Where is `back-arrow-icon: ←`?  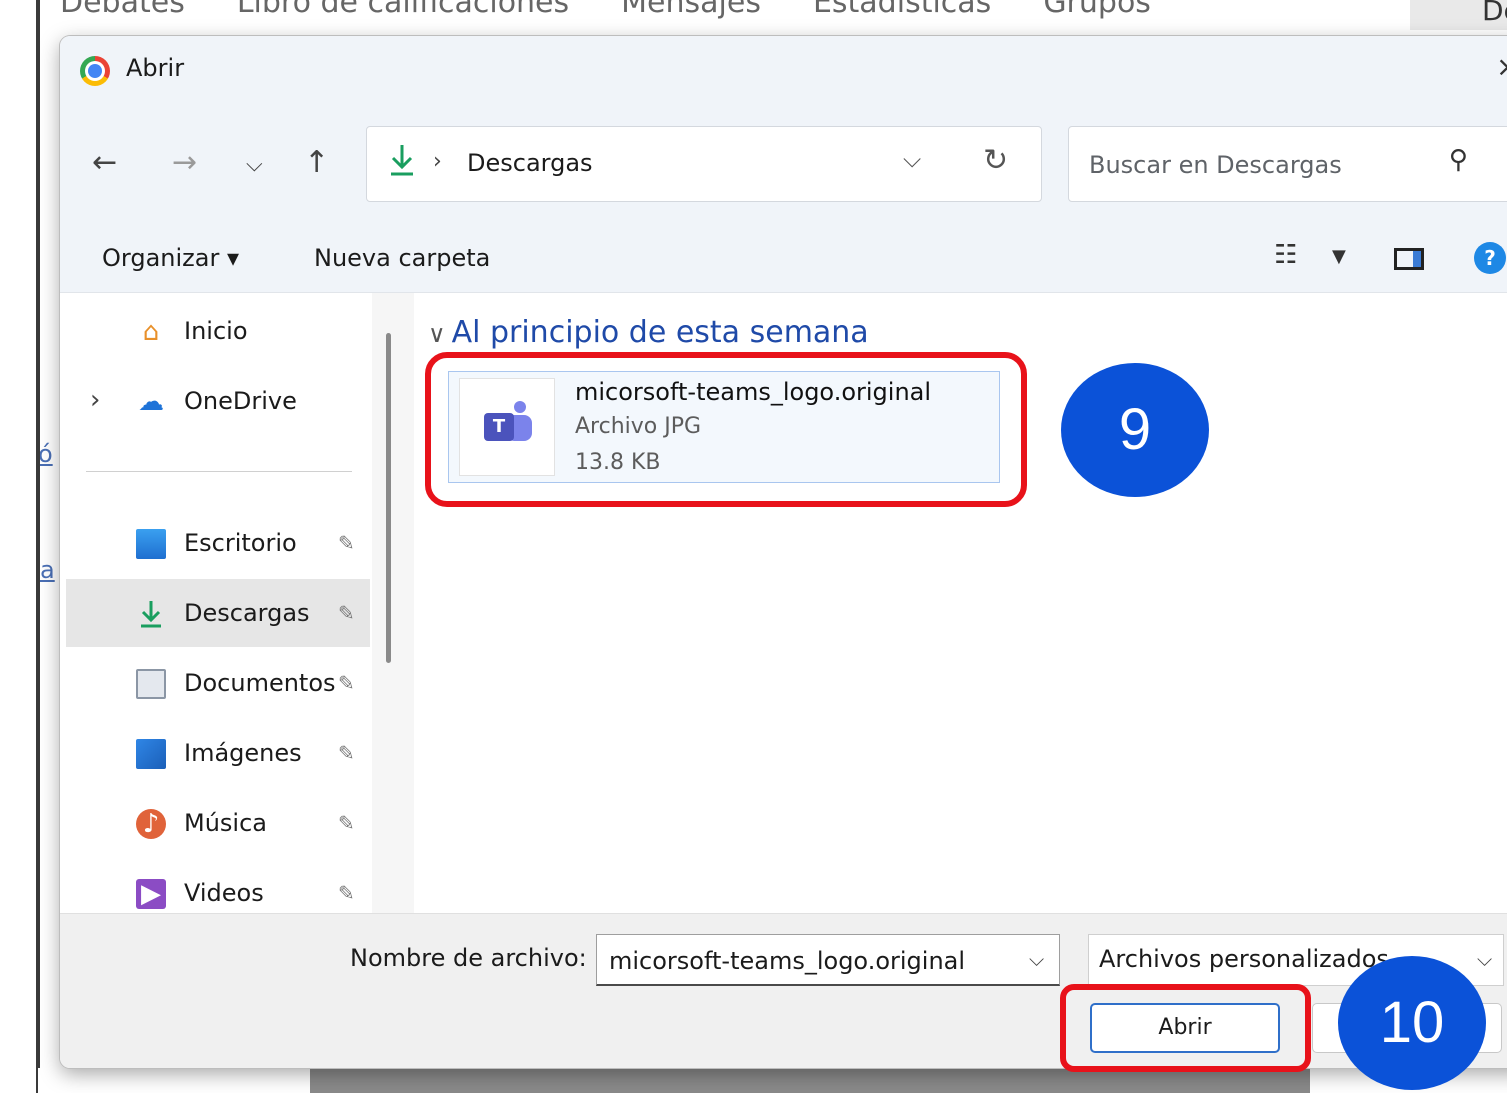 back-arrow-icon: ← is located at coordinates (104, 163).